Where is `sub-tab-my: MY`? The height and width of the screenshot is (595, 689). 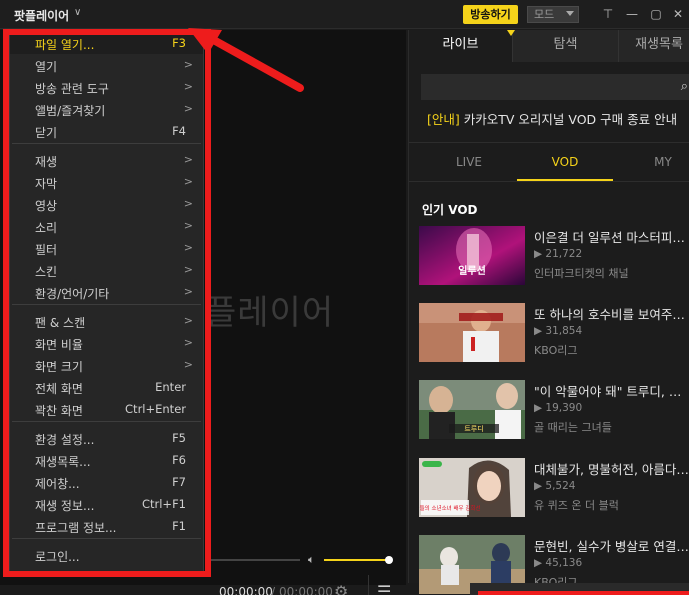 sub-tab-my: MY is located at coordinates (655, 162).